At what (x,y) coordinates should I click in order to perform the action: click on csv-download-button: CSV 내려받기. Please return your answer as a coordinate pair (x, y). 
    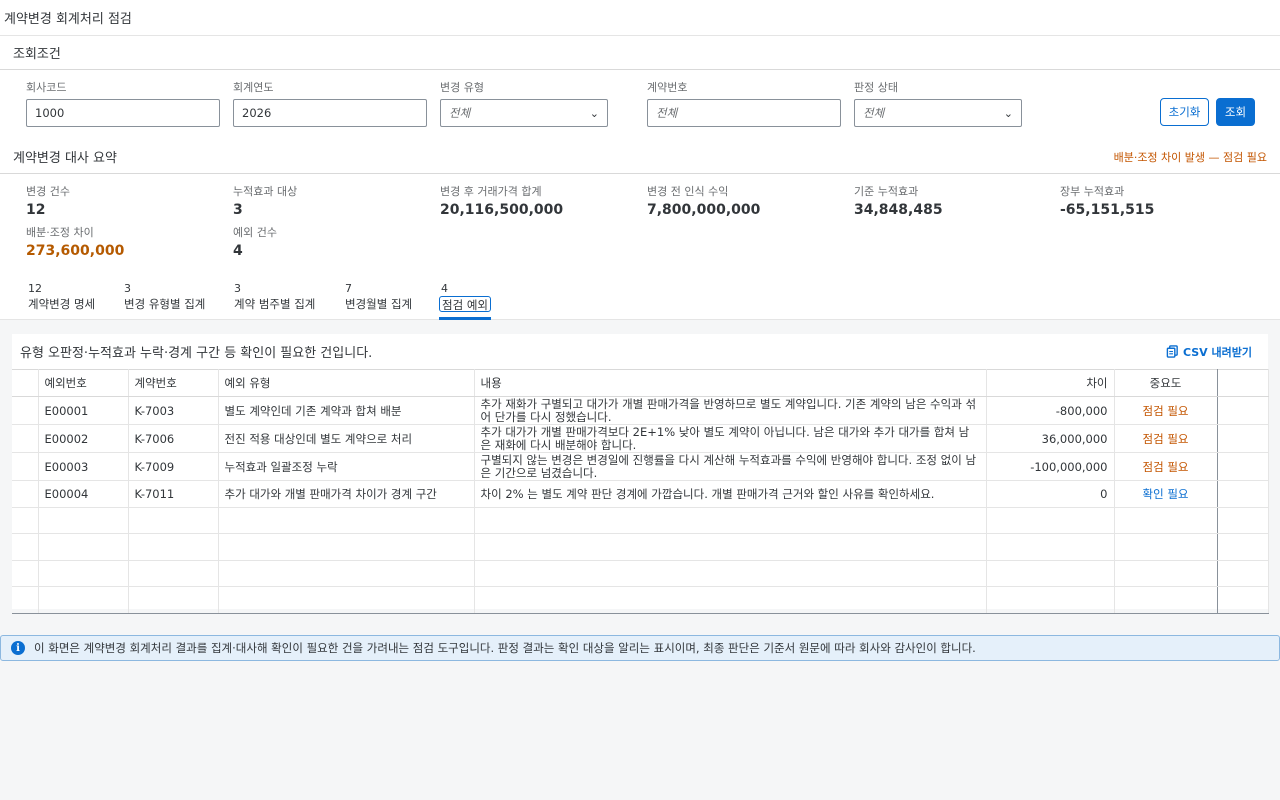
    Looking at the image, I should click on (1209, 352).